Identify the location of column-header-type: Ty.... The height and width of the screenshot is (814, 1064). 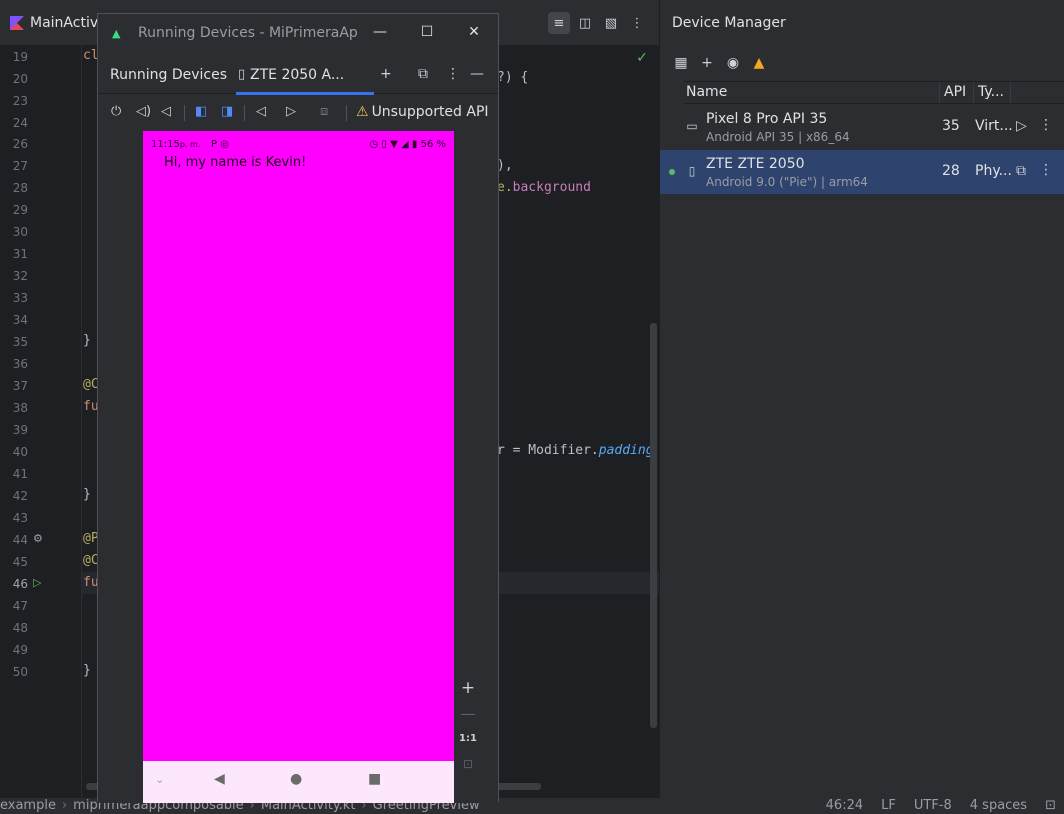
(992, 92).